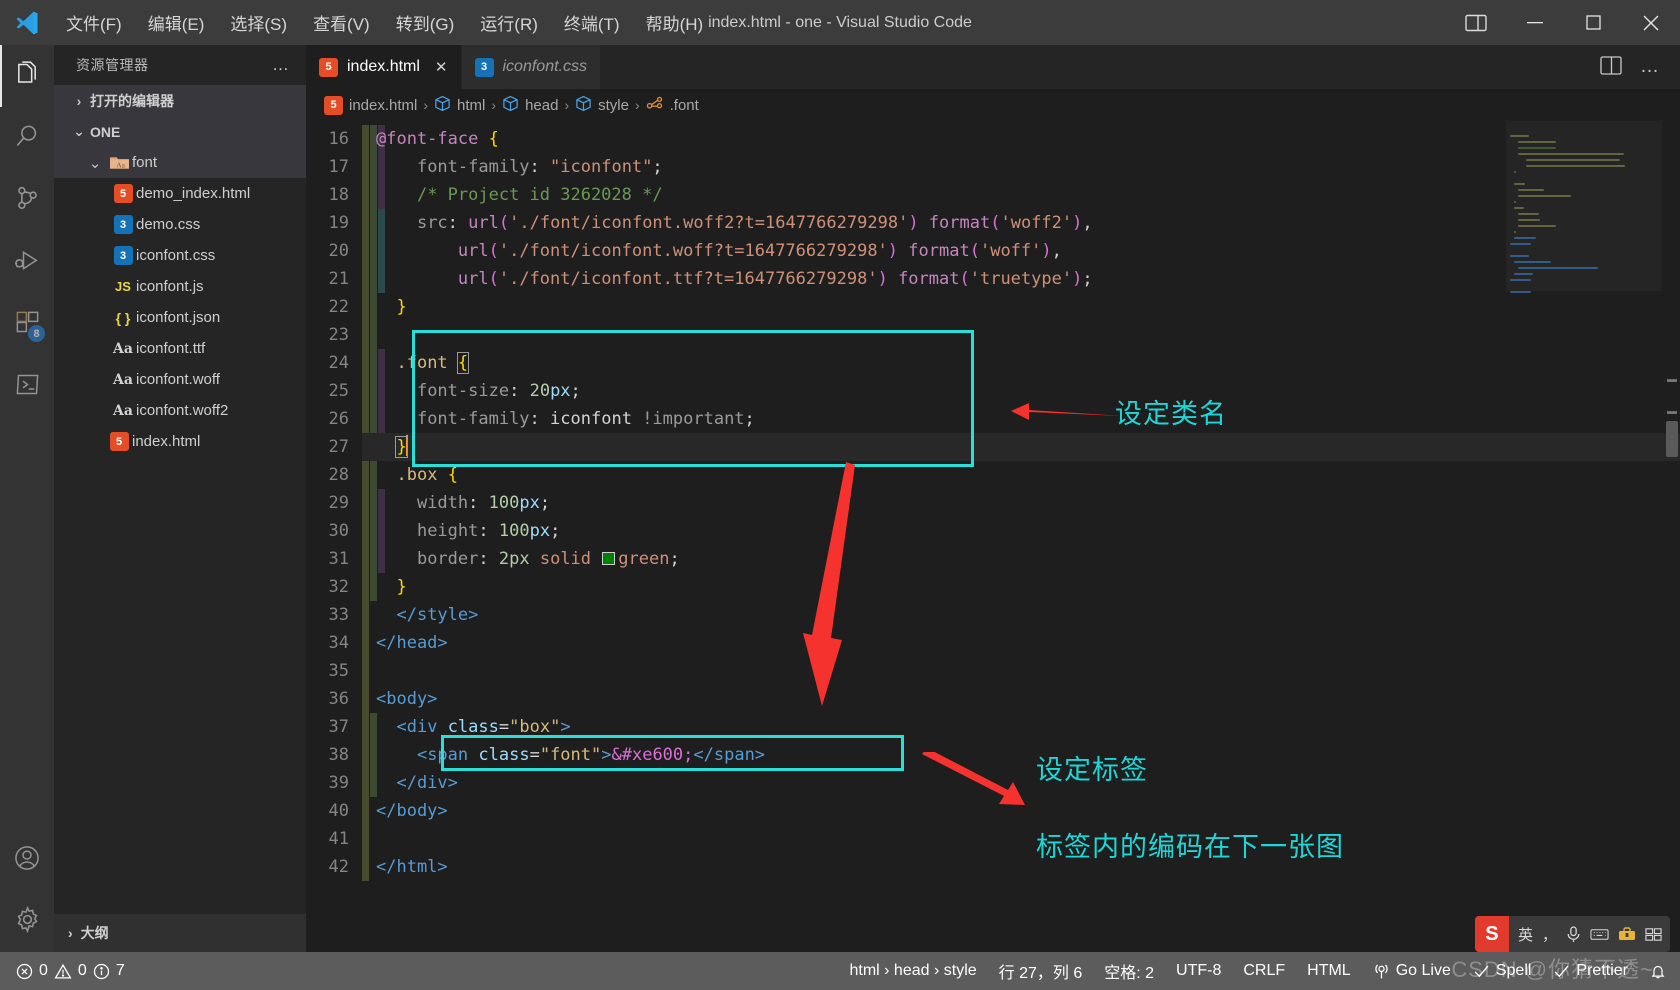 The image size is (1680, 990). Describe the element at coordinates (27, 859) in the screenshot. I see `activity-accounts` at that location.